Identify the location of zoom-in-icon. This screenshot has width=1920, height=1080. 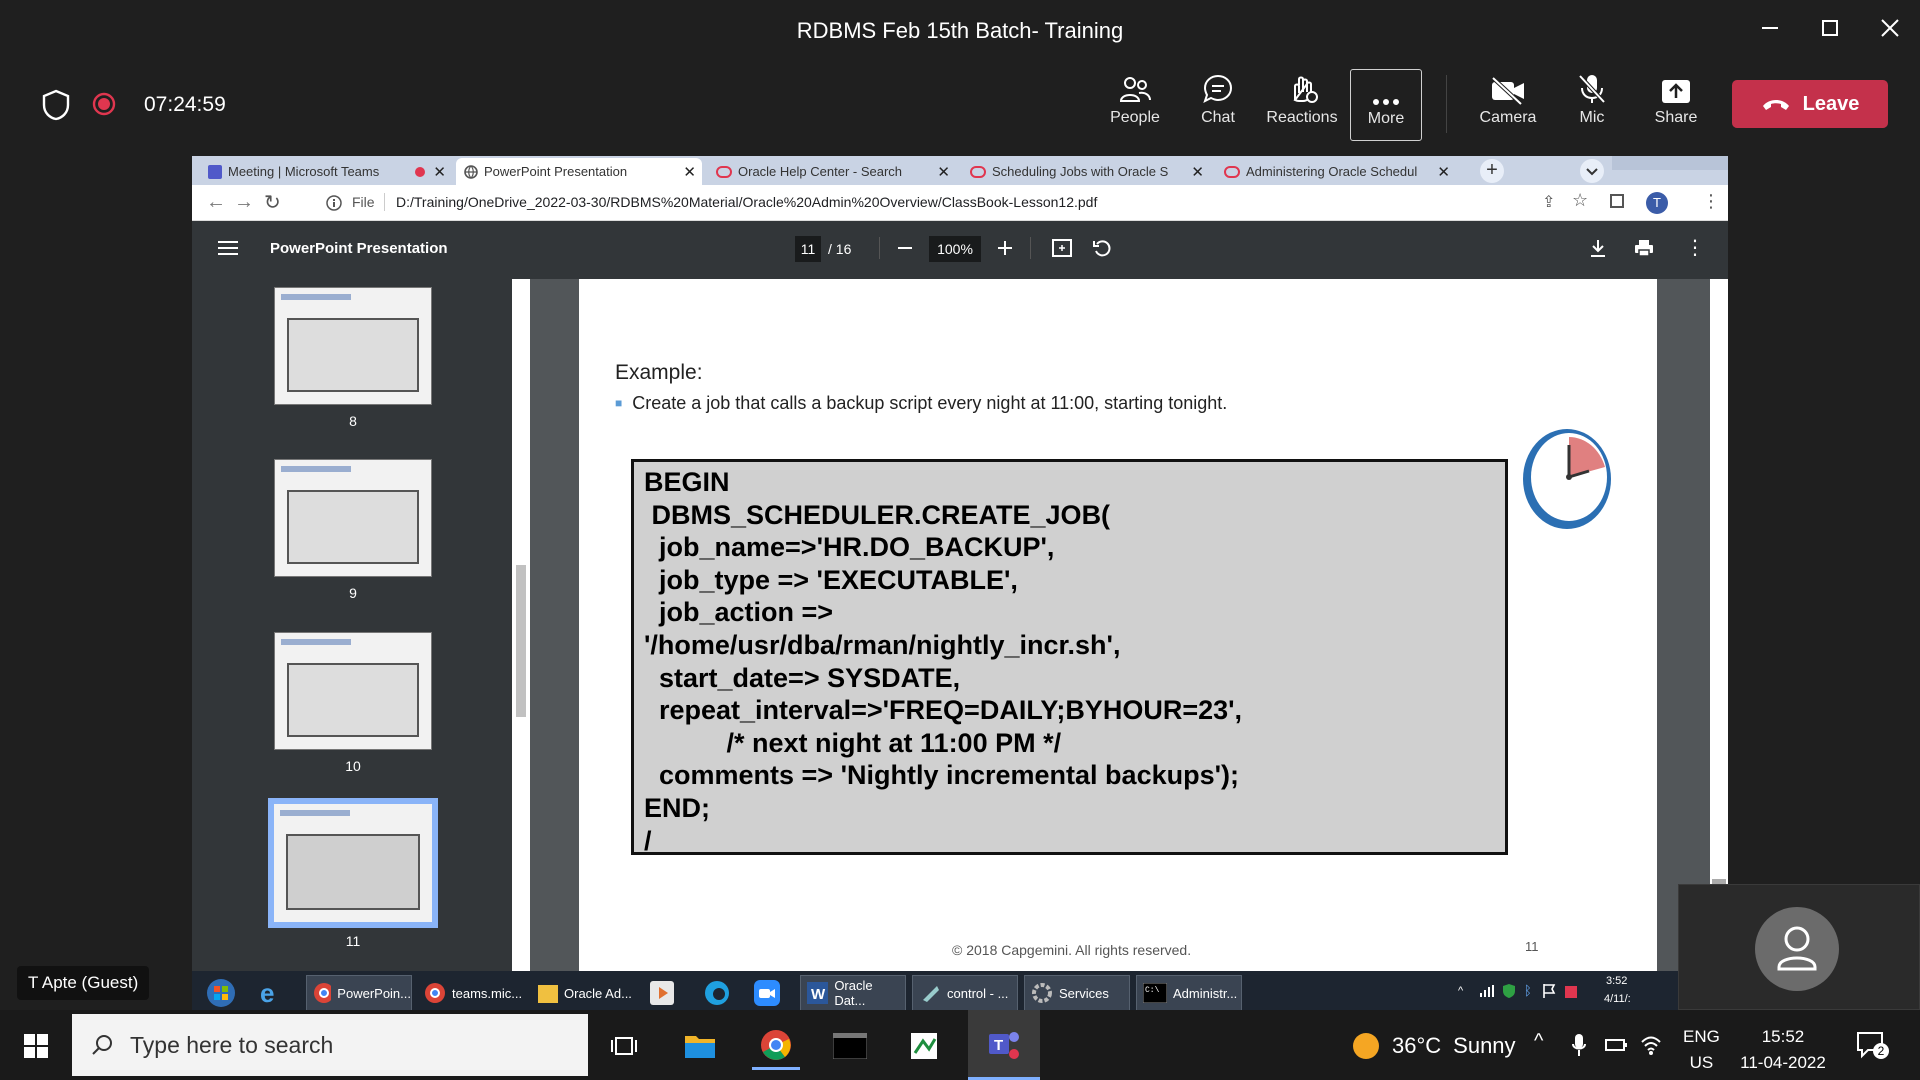
(1005, 248).